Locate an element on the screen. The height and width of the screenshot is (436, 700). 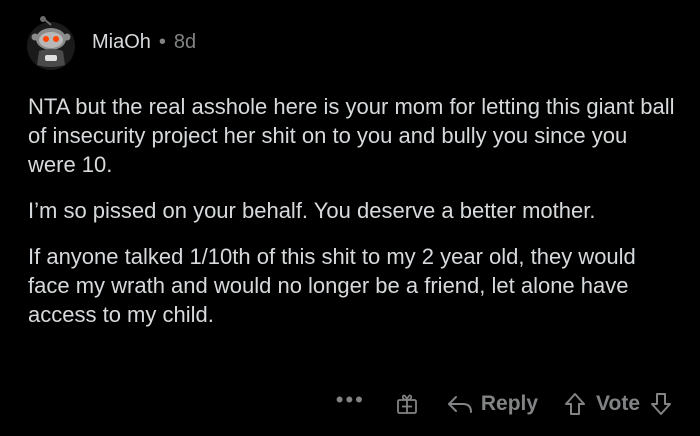
more-options-button: ••• is located at coordinates (350, 400).